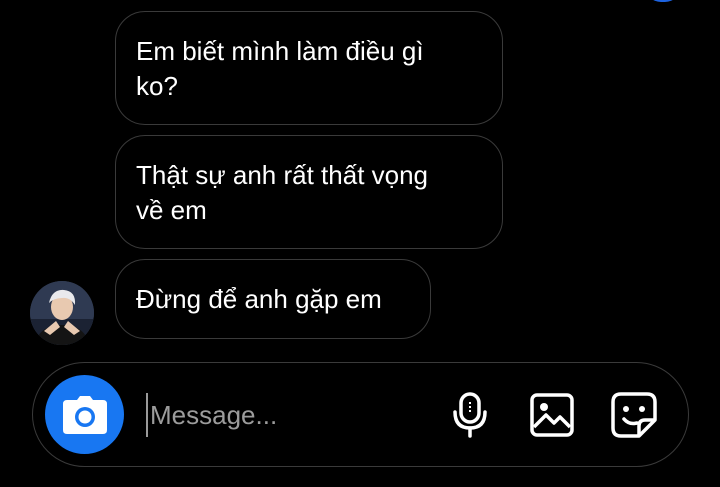 The height and width of the screenshot is (487, 720). Describe the element at coordinates (157, 86) in the screenshot. I see `message-text-line: ko?` at that location.